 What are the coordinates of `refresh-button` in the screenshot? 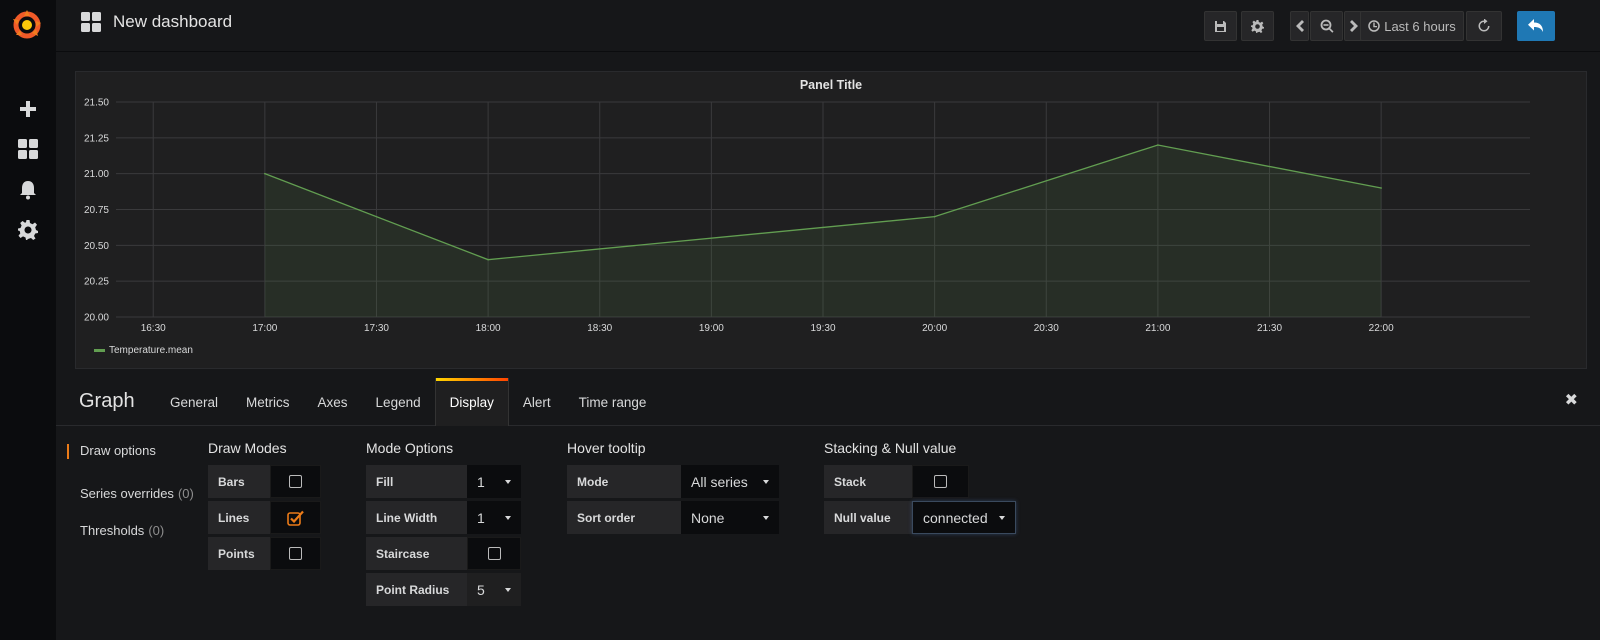 It's located at (1484, 26).